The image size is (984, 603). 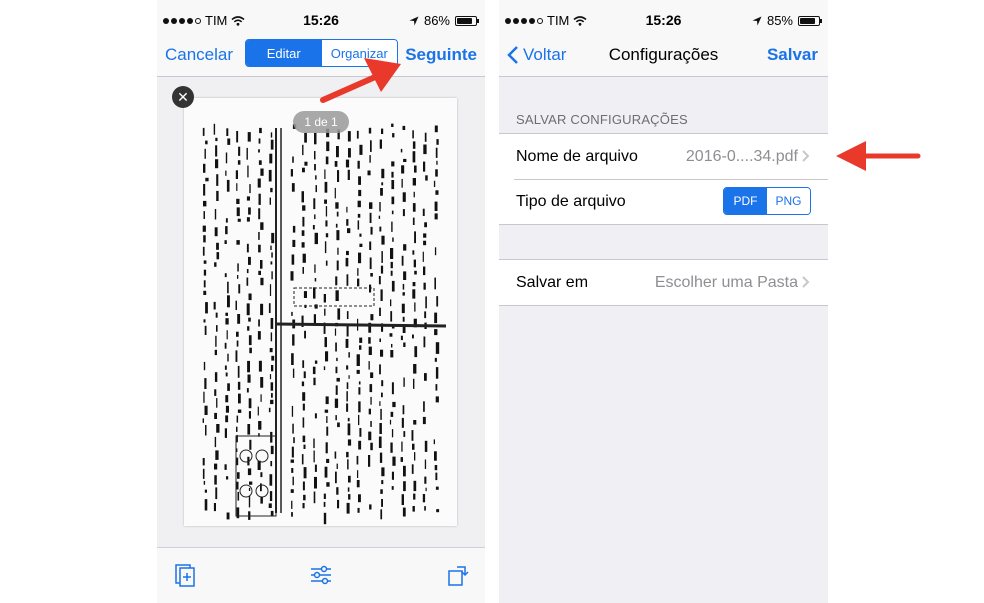 What do you see at coordinates (878, 156) in the screenshot?
I see `annotation-arrow-filename` at bounding box center [878, 156].